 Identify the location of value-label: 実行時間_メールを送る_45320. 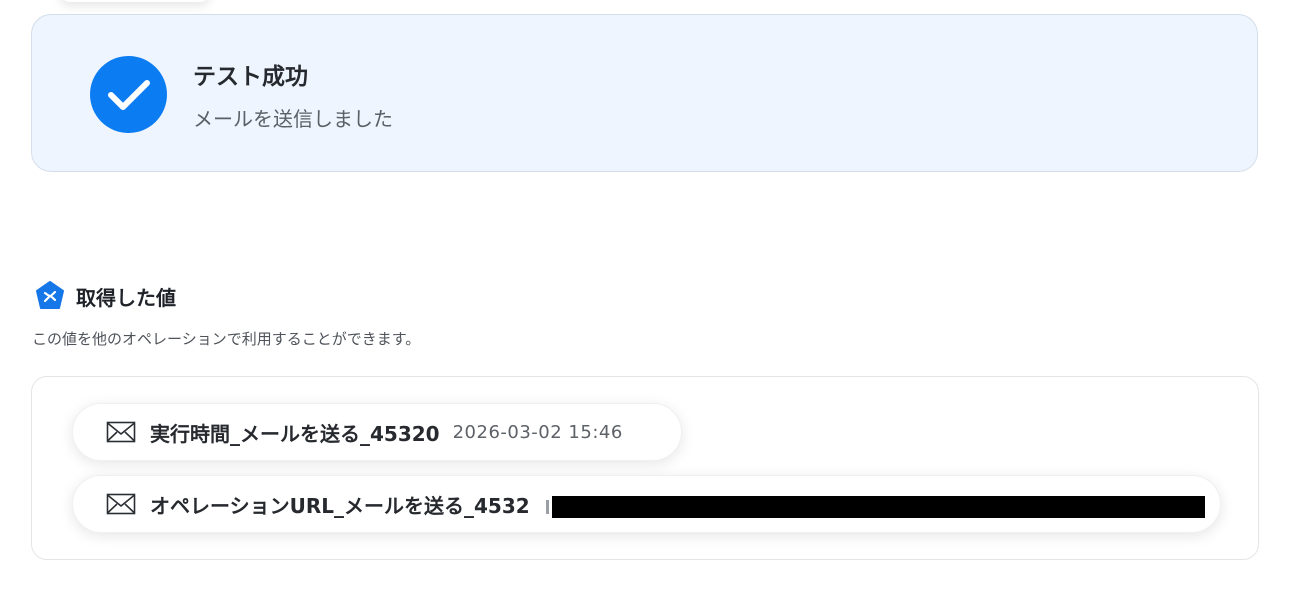
(295, 433).